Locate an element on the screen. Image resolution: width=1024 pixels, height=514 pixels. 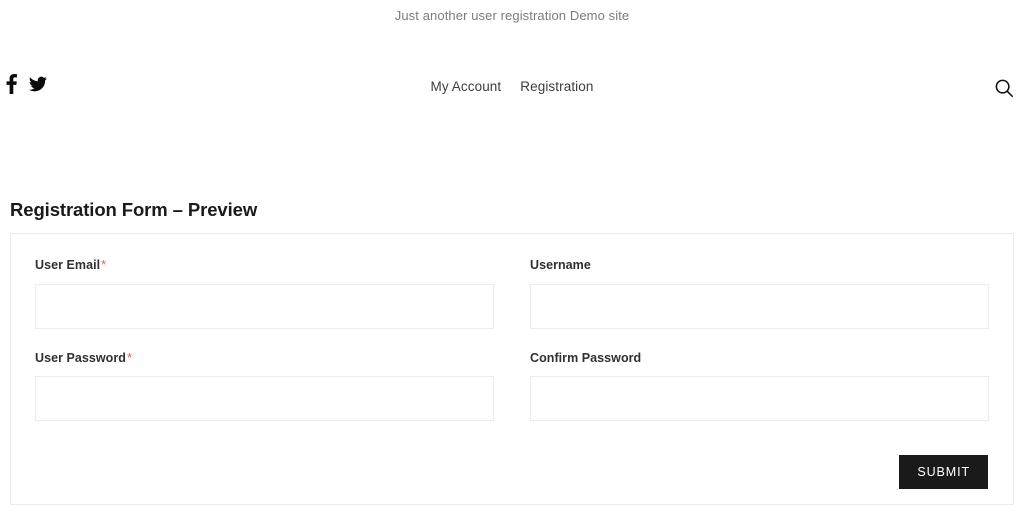
site-header: My Account Registration is located at coordinates (512, 90).